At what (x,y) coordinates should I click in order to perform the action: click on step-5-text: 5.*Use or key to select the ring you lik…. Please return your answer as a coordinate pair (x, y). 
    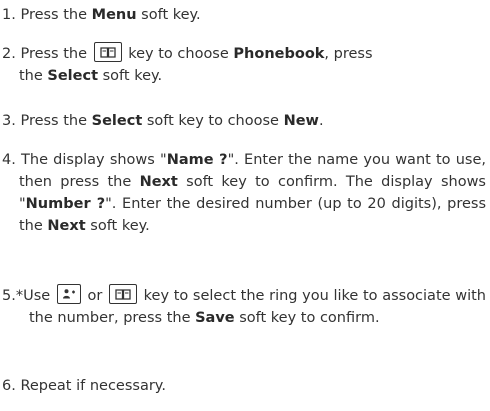
    Looking at the image, I should click on (244, 306).